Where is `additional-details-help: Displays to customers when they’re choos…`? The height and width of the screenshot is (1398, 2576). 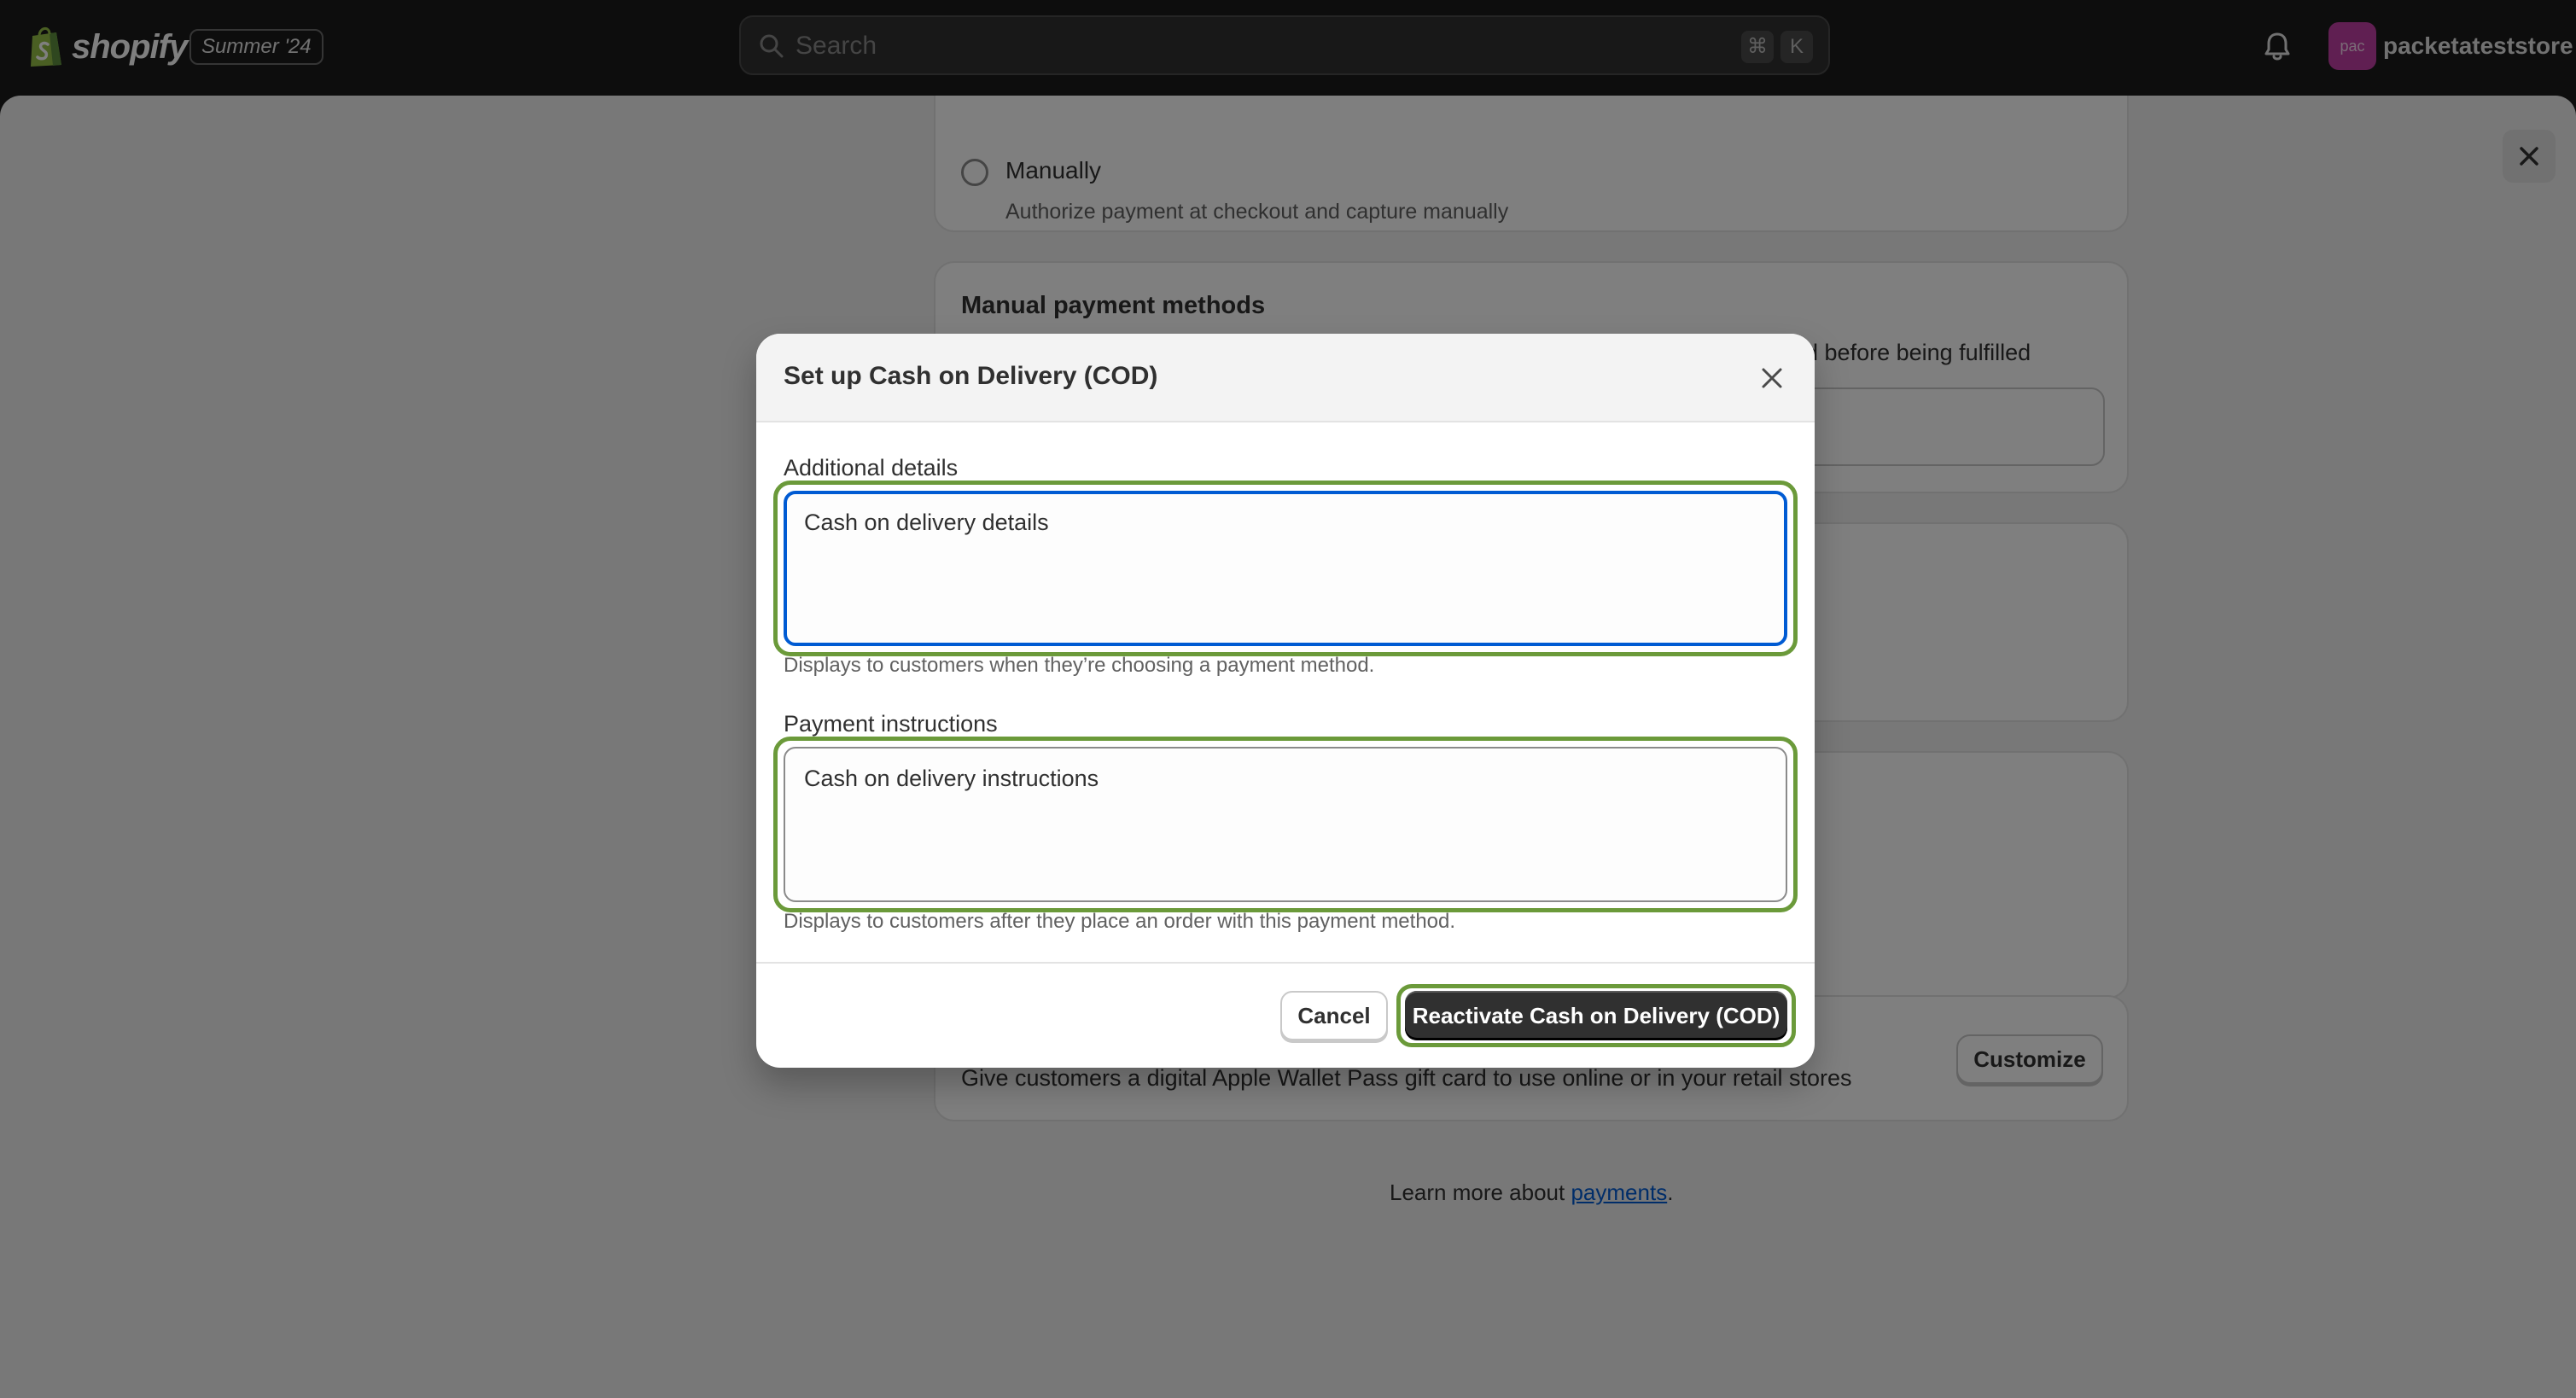 additional-details-help: Displays to customers when they’re choos… is located at coordinates (1079, 665).